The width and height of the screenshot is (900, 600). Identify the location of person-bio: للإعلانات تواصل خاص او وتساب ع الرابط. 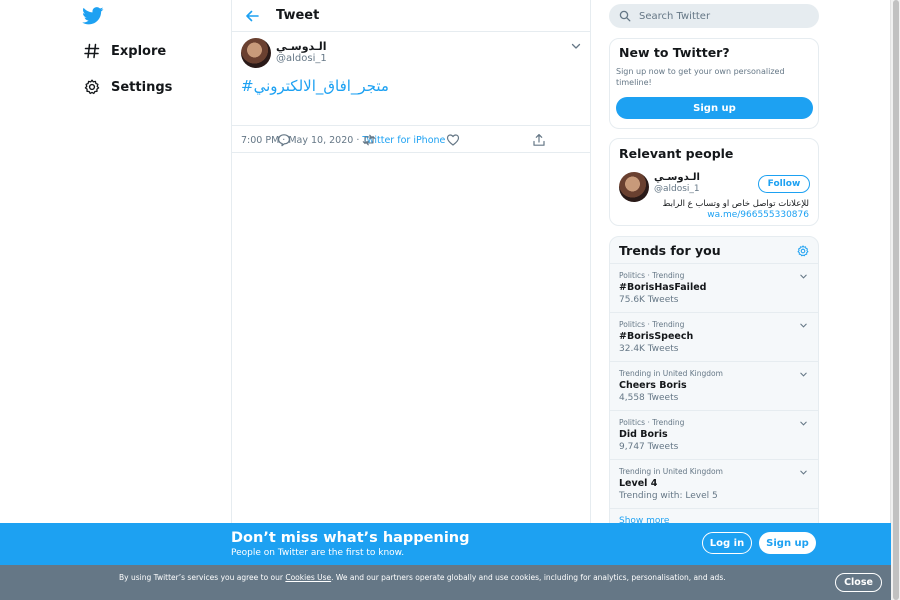
(736, 204).